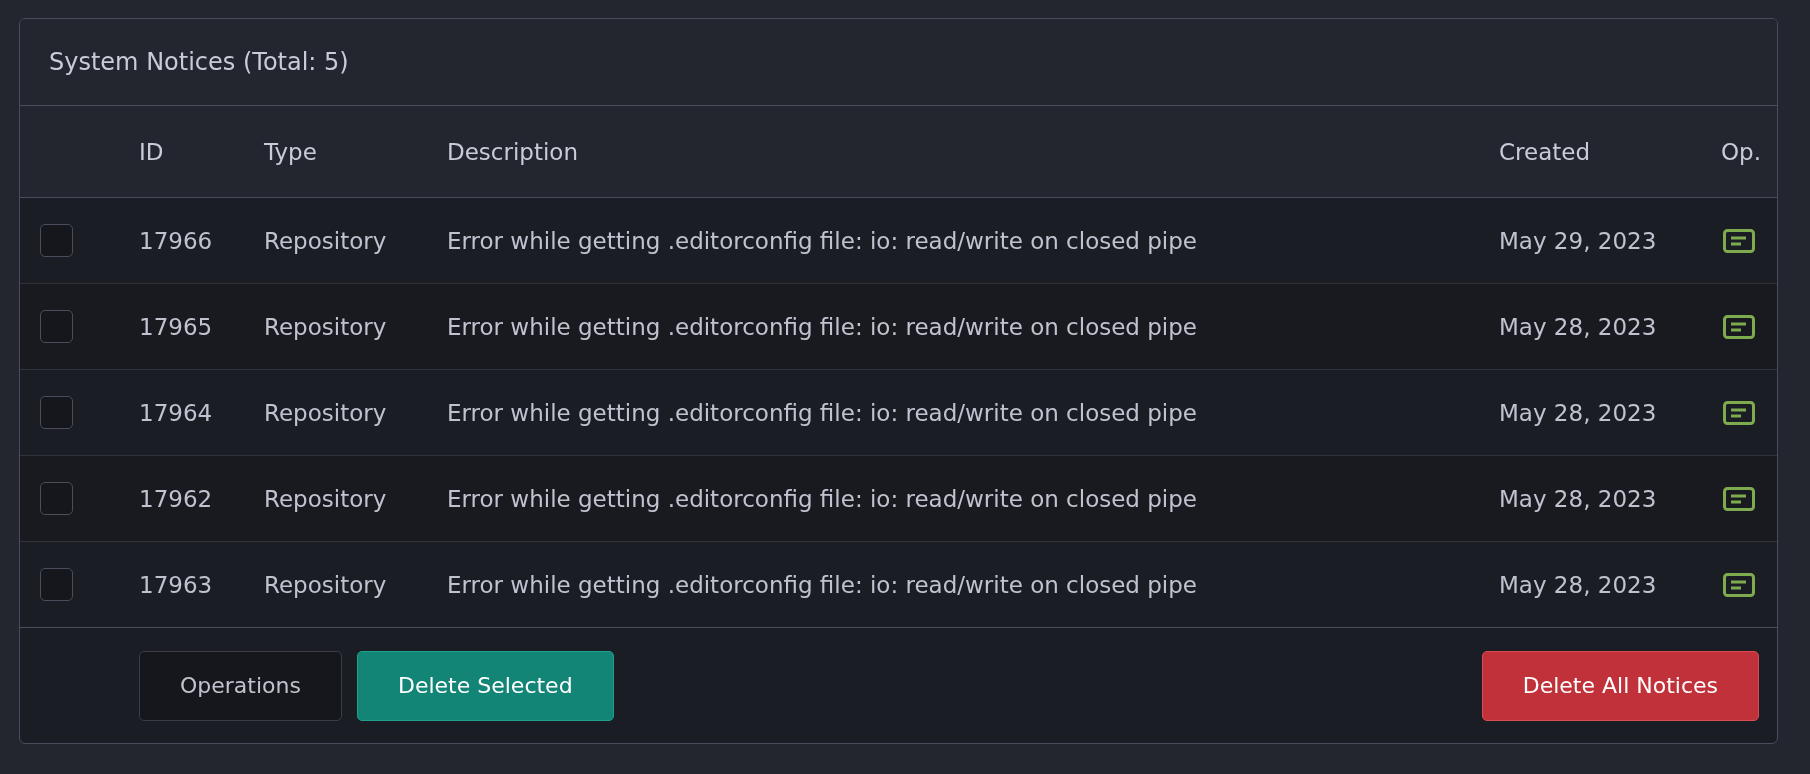 The height and width of the screenshot is (774, 1810). I want to click on table-cell: May 29, 2023, so click(1578, 240).